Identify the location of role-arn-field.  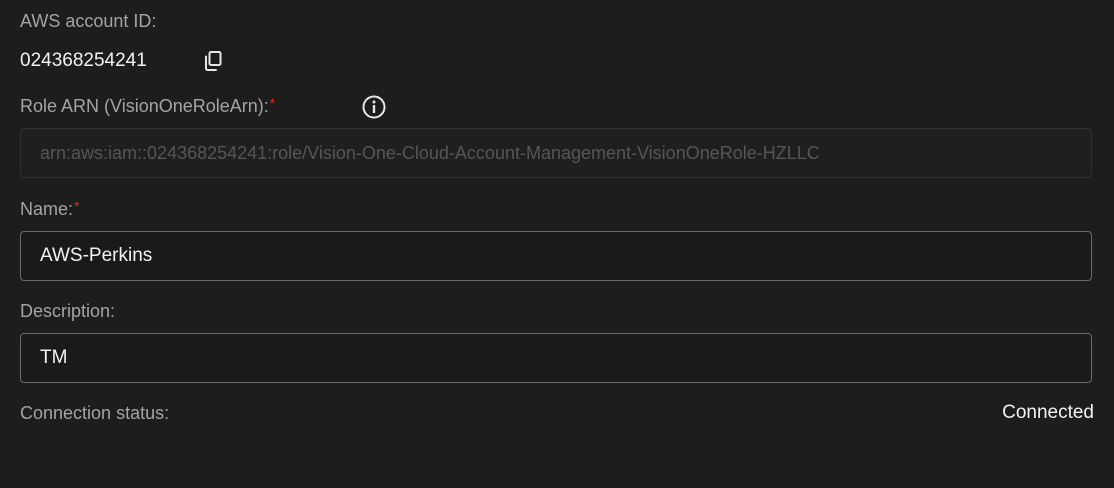
(556, 153).